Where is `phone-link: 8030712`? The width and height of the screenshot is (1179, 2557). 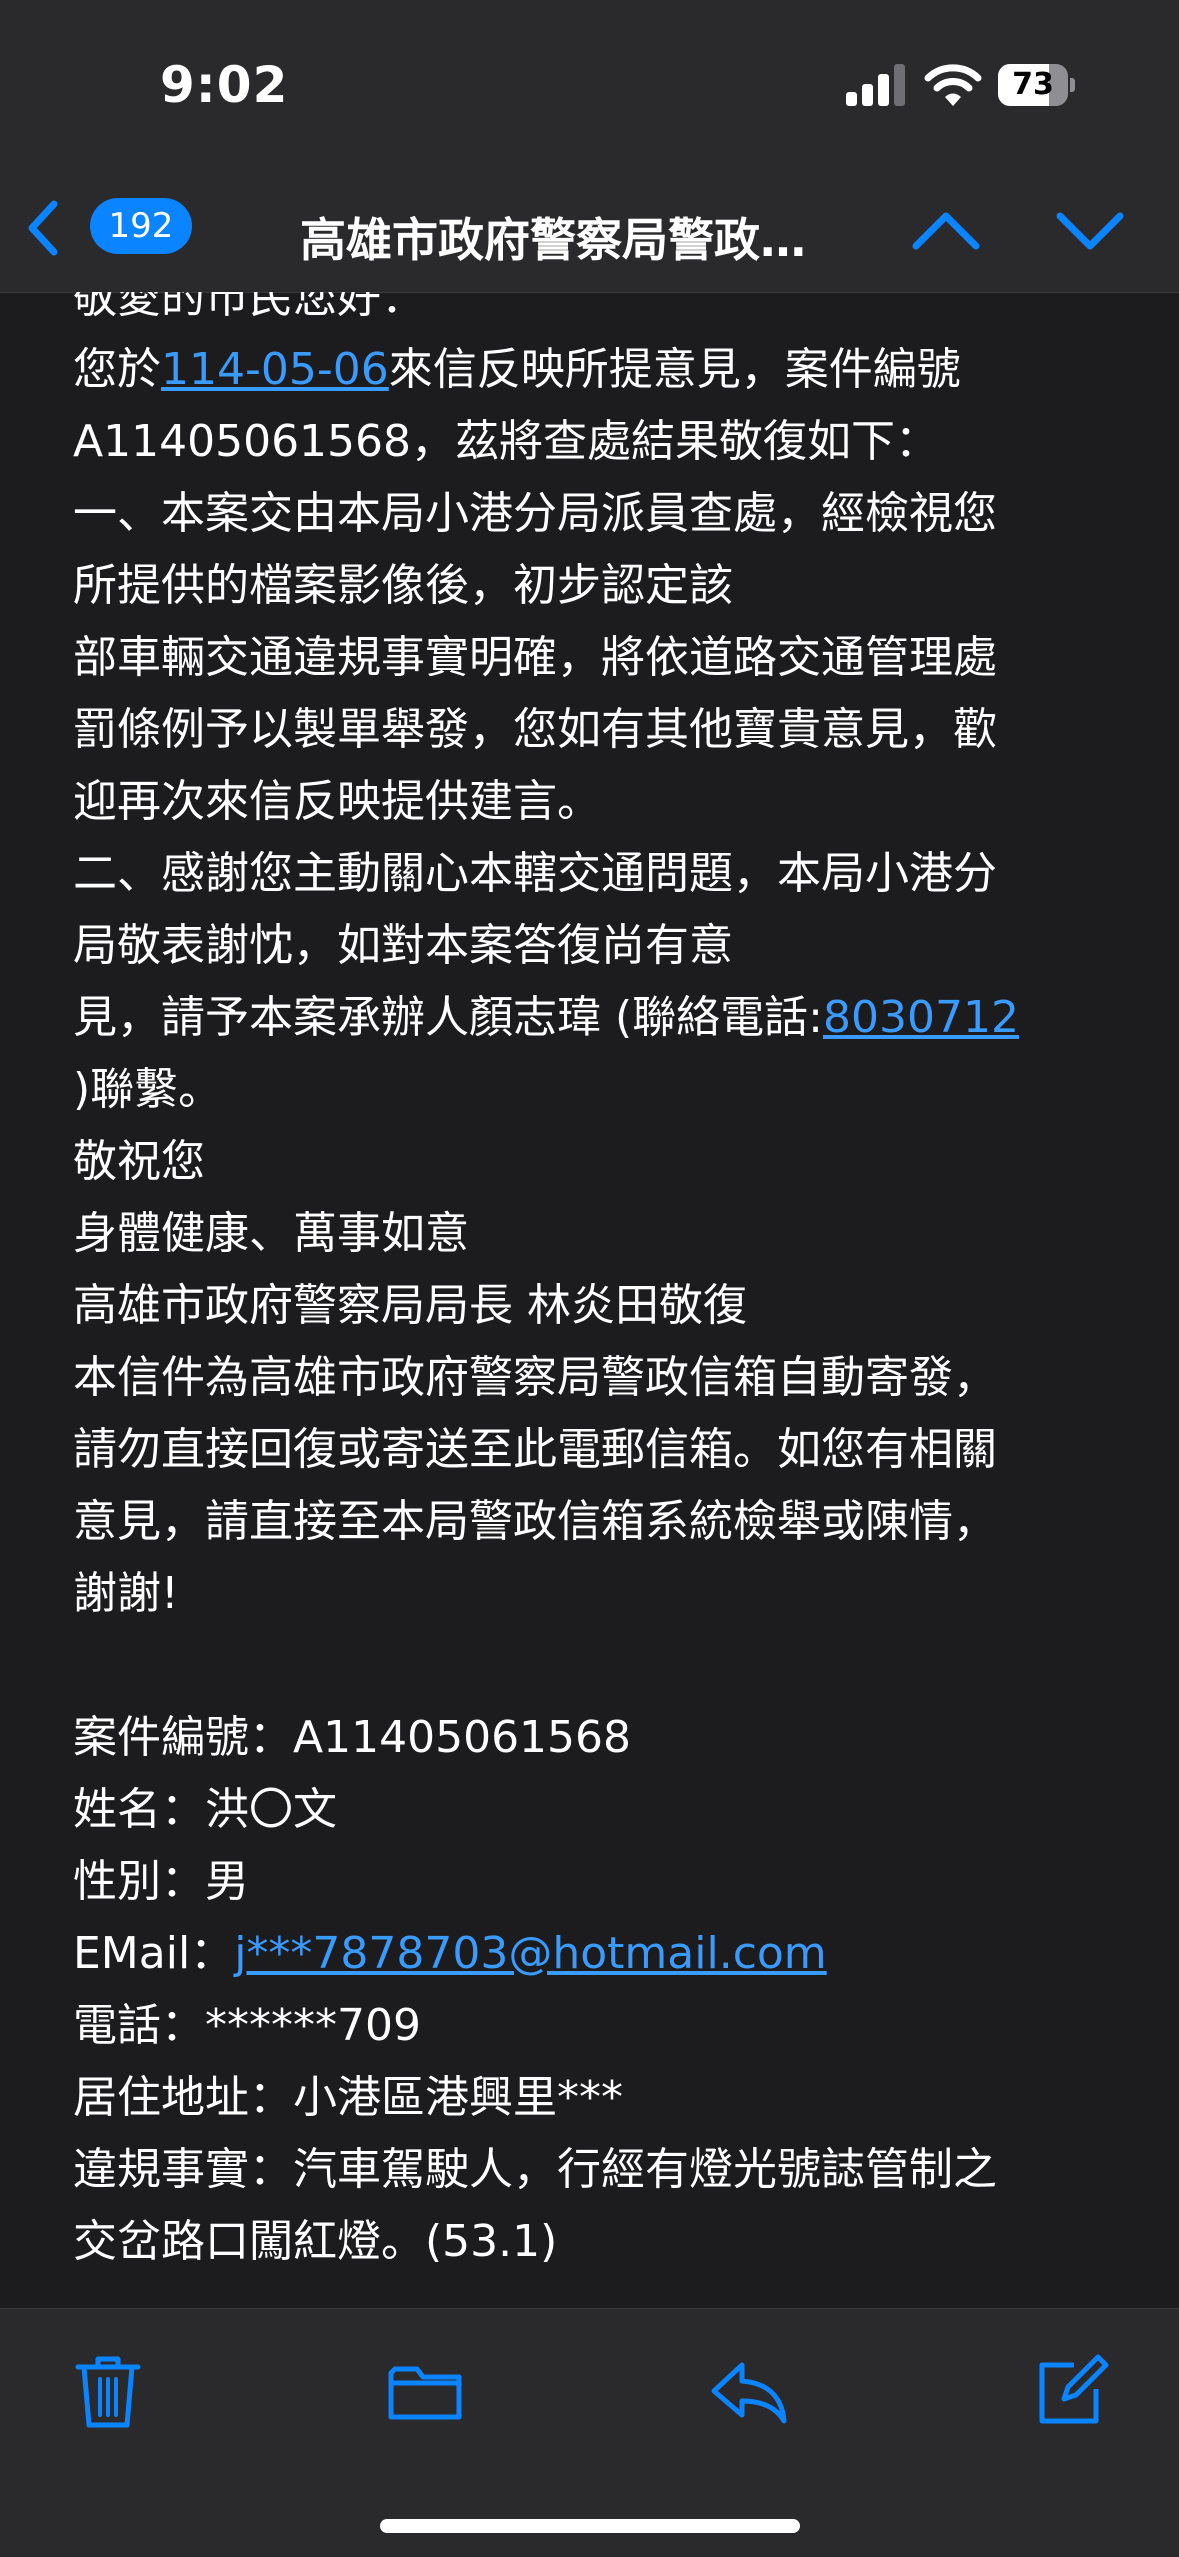 phone-link: 8030712 is located at coordinates (921, 1017).